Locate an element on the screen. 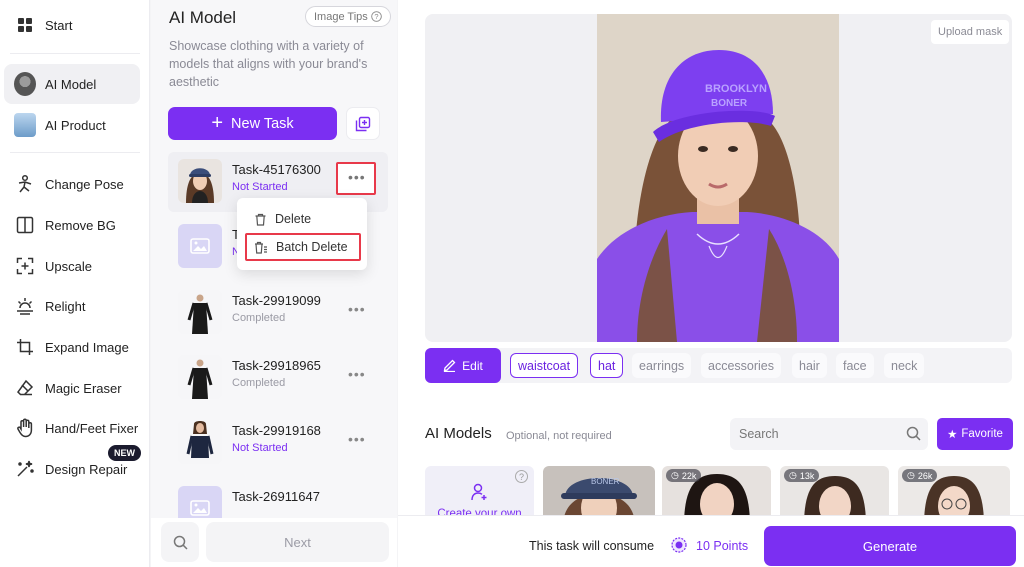 The height and width of the screenshot is (567, 1024). usage-count-badge: ◷ 26k is located at coordinates (920, 475).